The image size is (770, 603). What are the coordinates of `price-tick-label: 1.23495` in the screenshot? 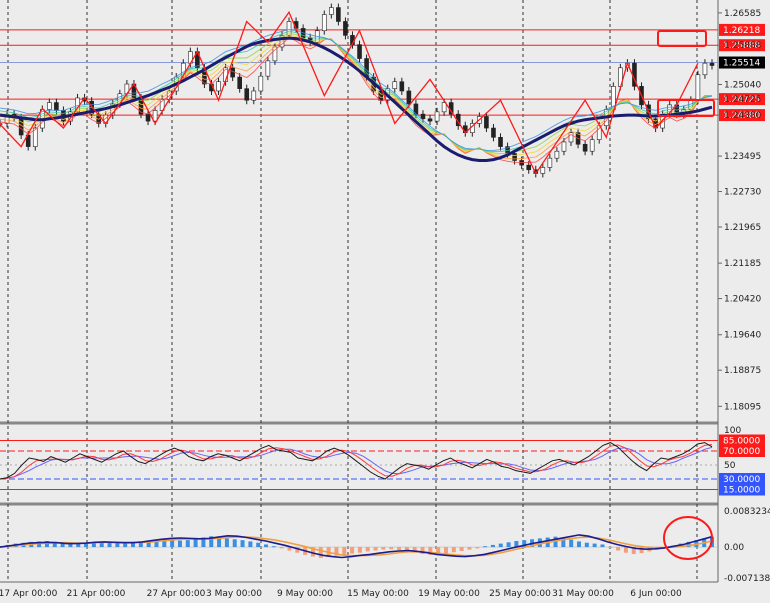 It's located at (742, 157).